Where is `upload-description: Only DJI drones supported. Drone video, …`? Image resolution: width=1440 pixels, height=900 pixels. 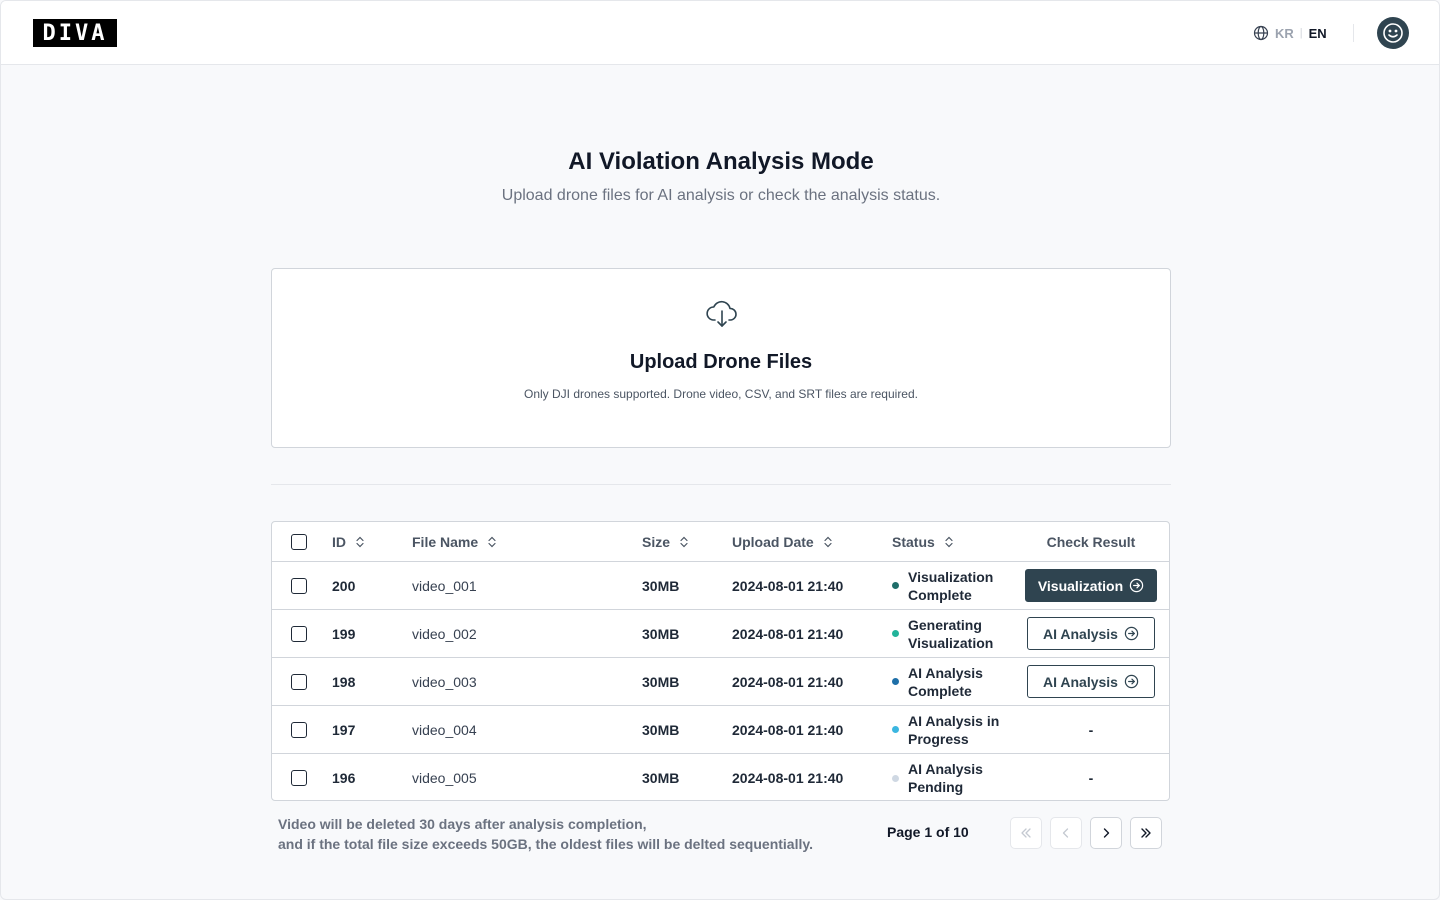 upload-description: Only DJI drones supported. Drone video, … is located at coordinates (721, 394).